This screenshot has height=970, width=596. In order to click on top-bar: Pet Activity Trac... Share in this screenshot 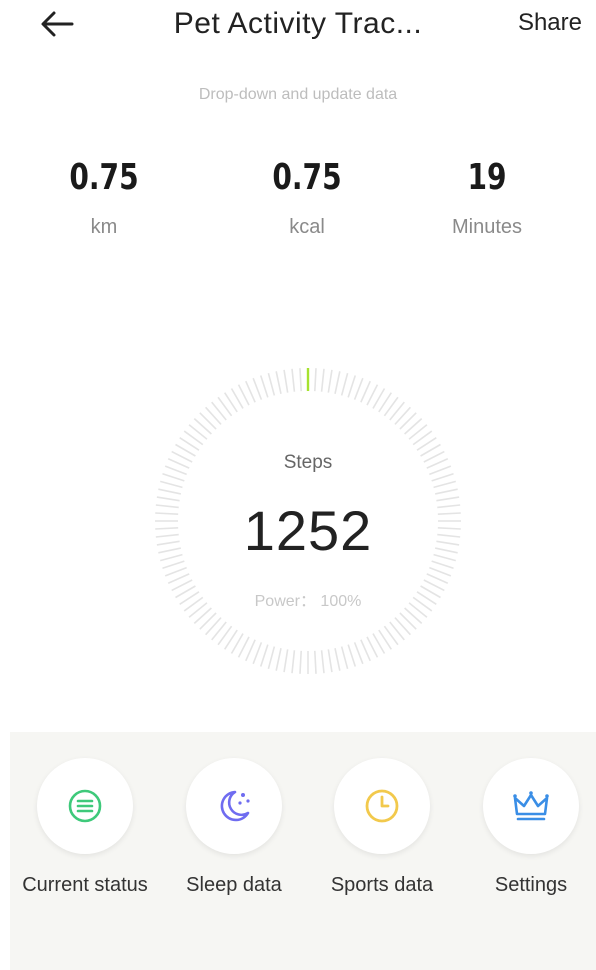, I will do `click(298, 28)`.